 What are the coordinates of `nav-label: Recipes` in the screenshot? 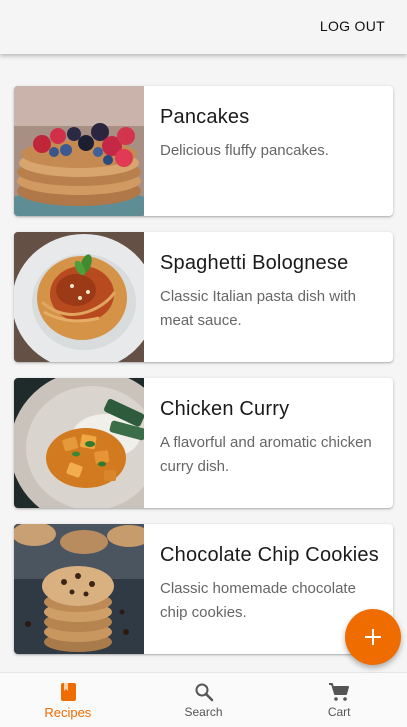 It's located at (68, 712).